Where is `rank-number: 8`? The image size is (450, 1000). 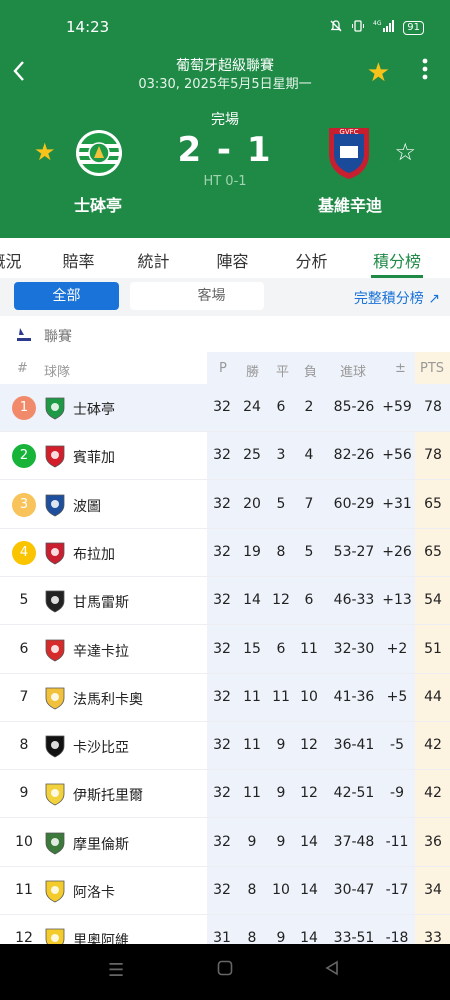 rank-number: 8 is located at coordinates (24, 745).